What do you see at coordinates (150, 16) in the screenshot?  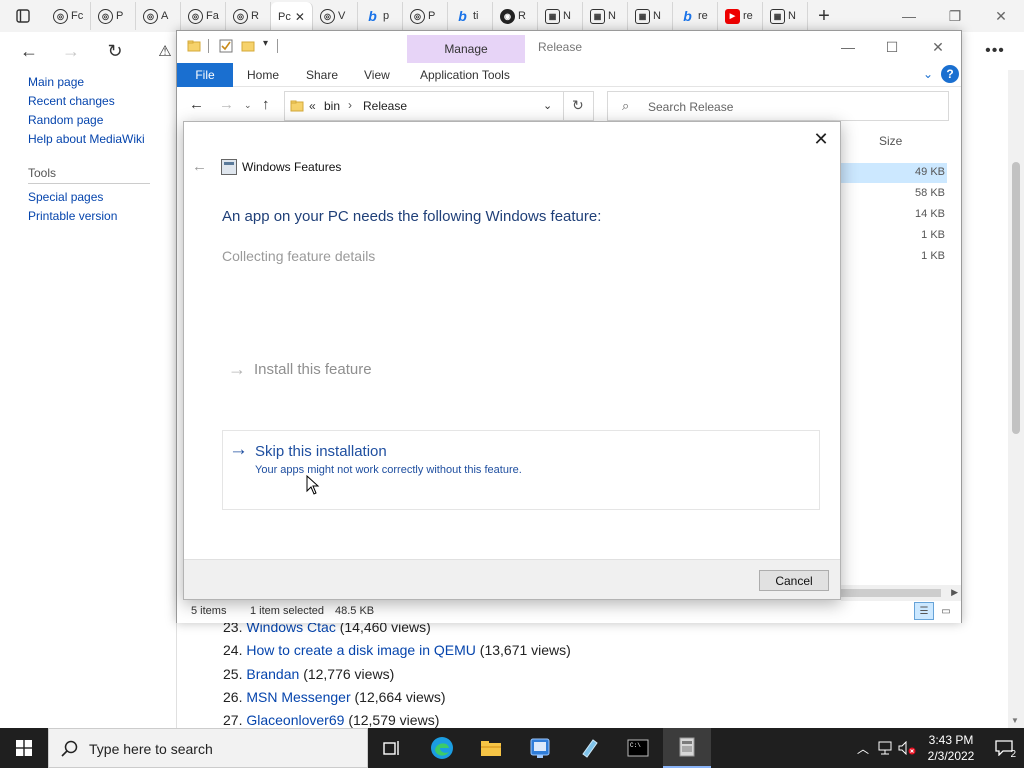 I see `wiki-favicon-icon: ◎` at bounding box center [150, 16].